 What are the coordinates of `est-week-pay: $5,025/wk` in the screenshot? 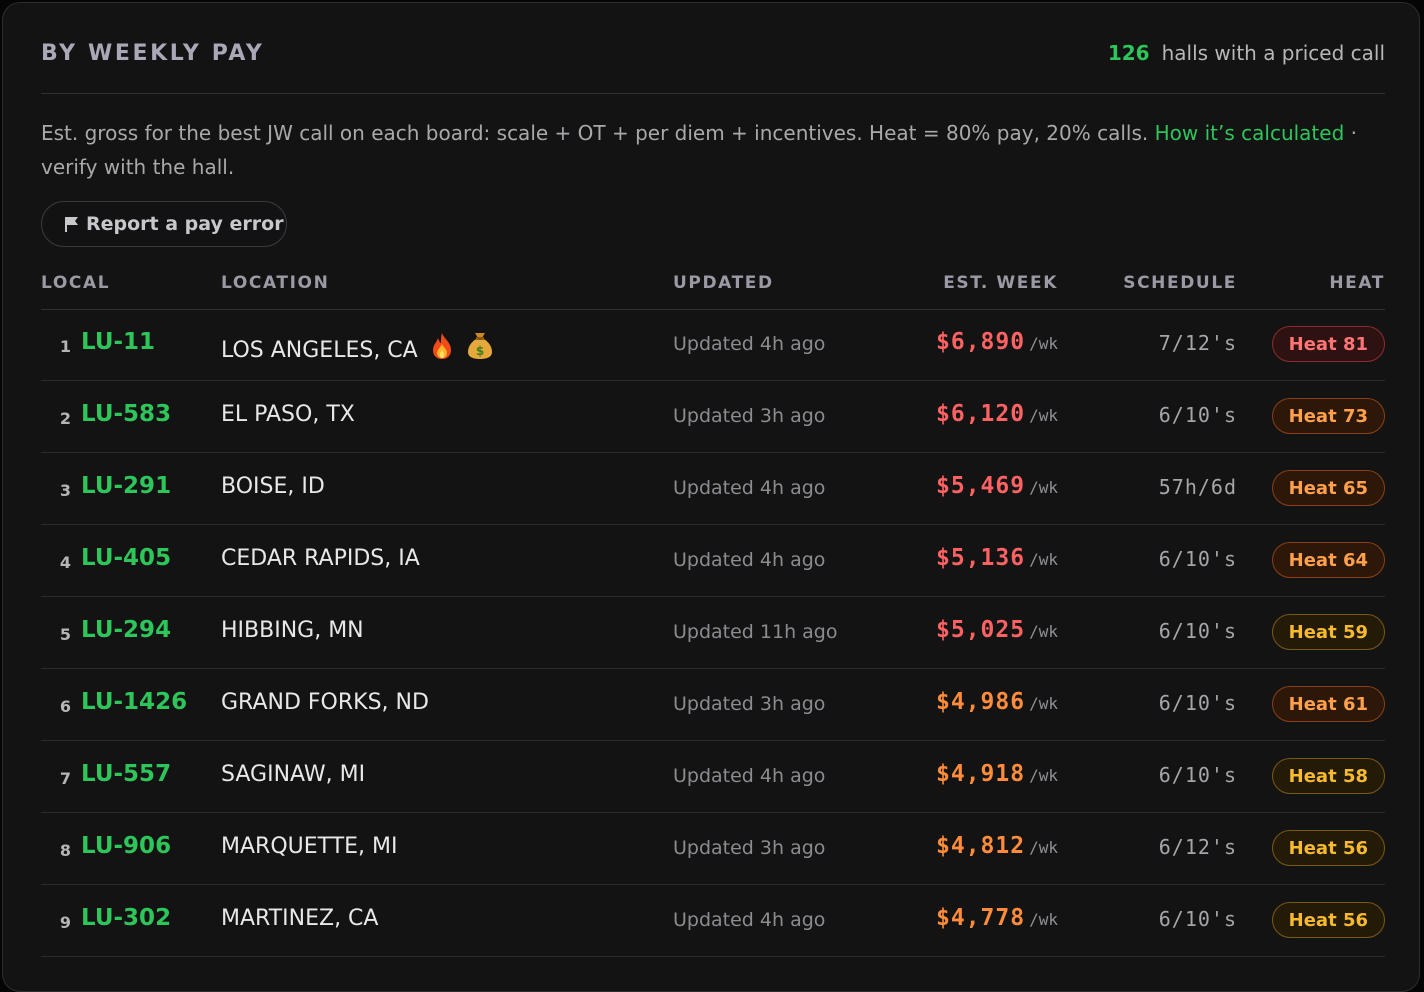 It's located at (997, 630).